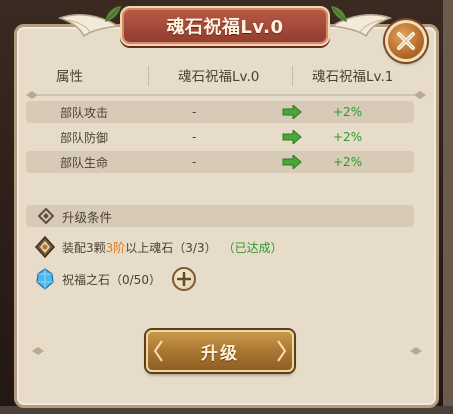 This screenshot has width=453, height=414. Describe the element at coordinates (220, 162) in the screenshot. I see `table-row: 部队生命 - +2%` at that location.